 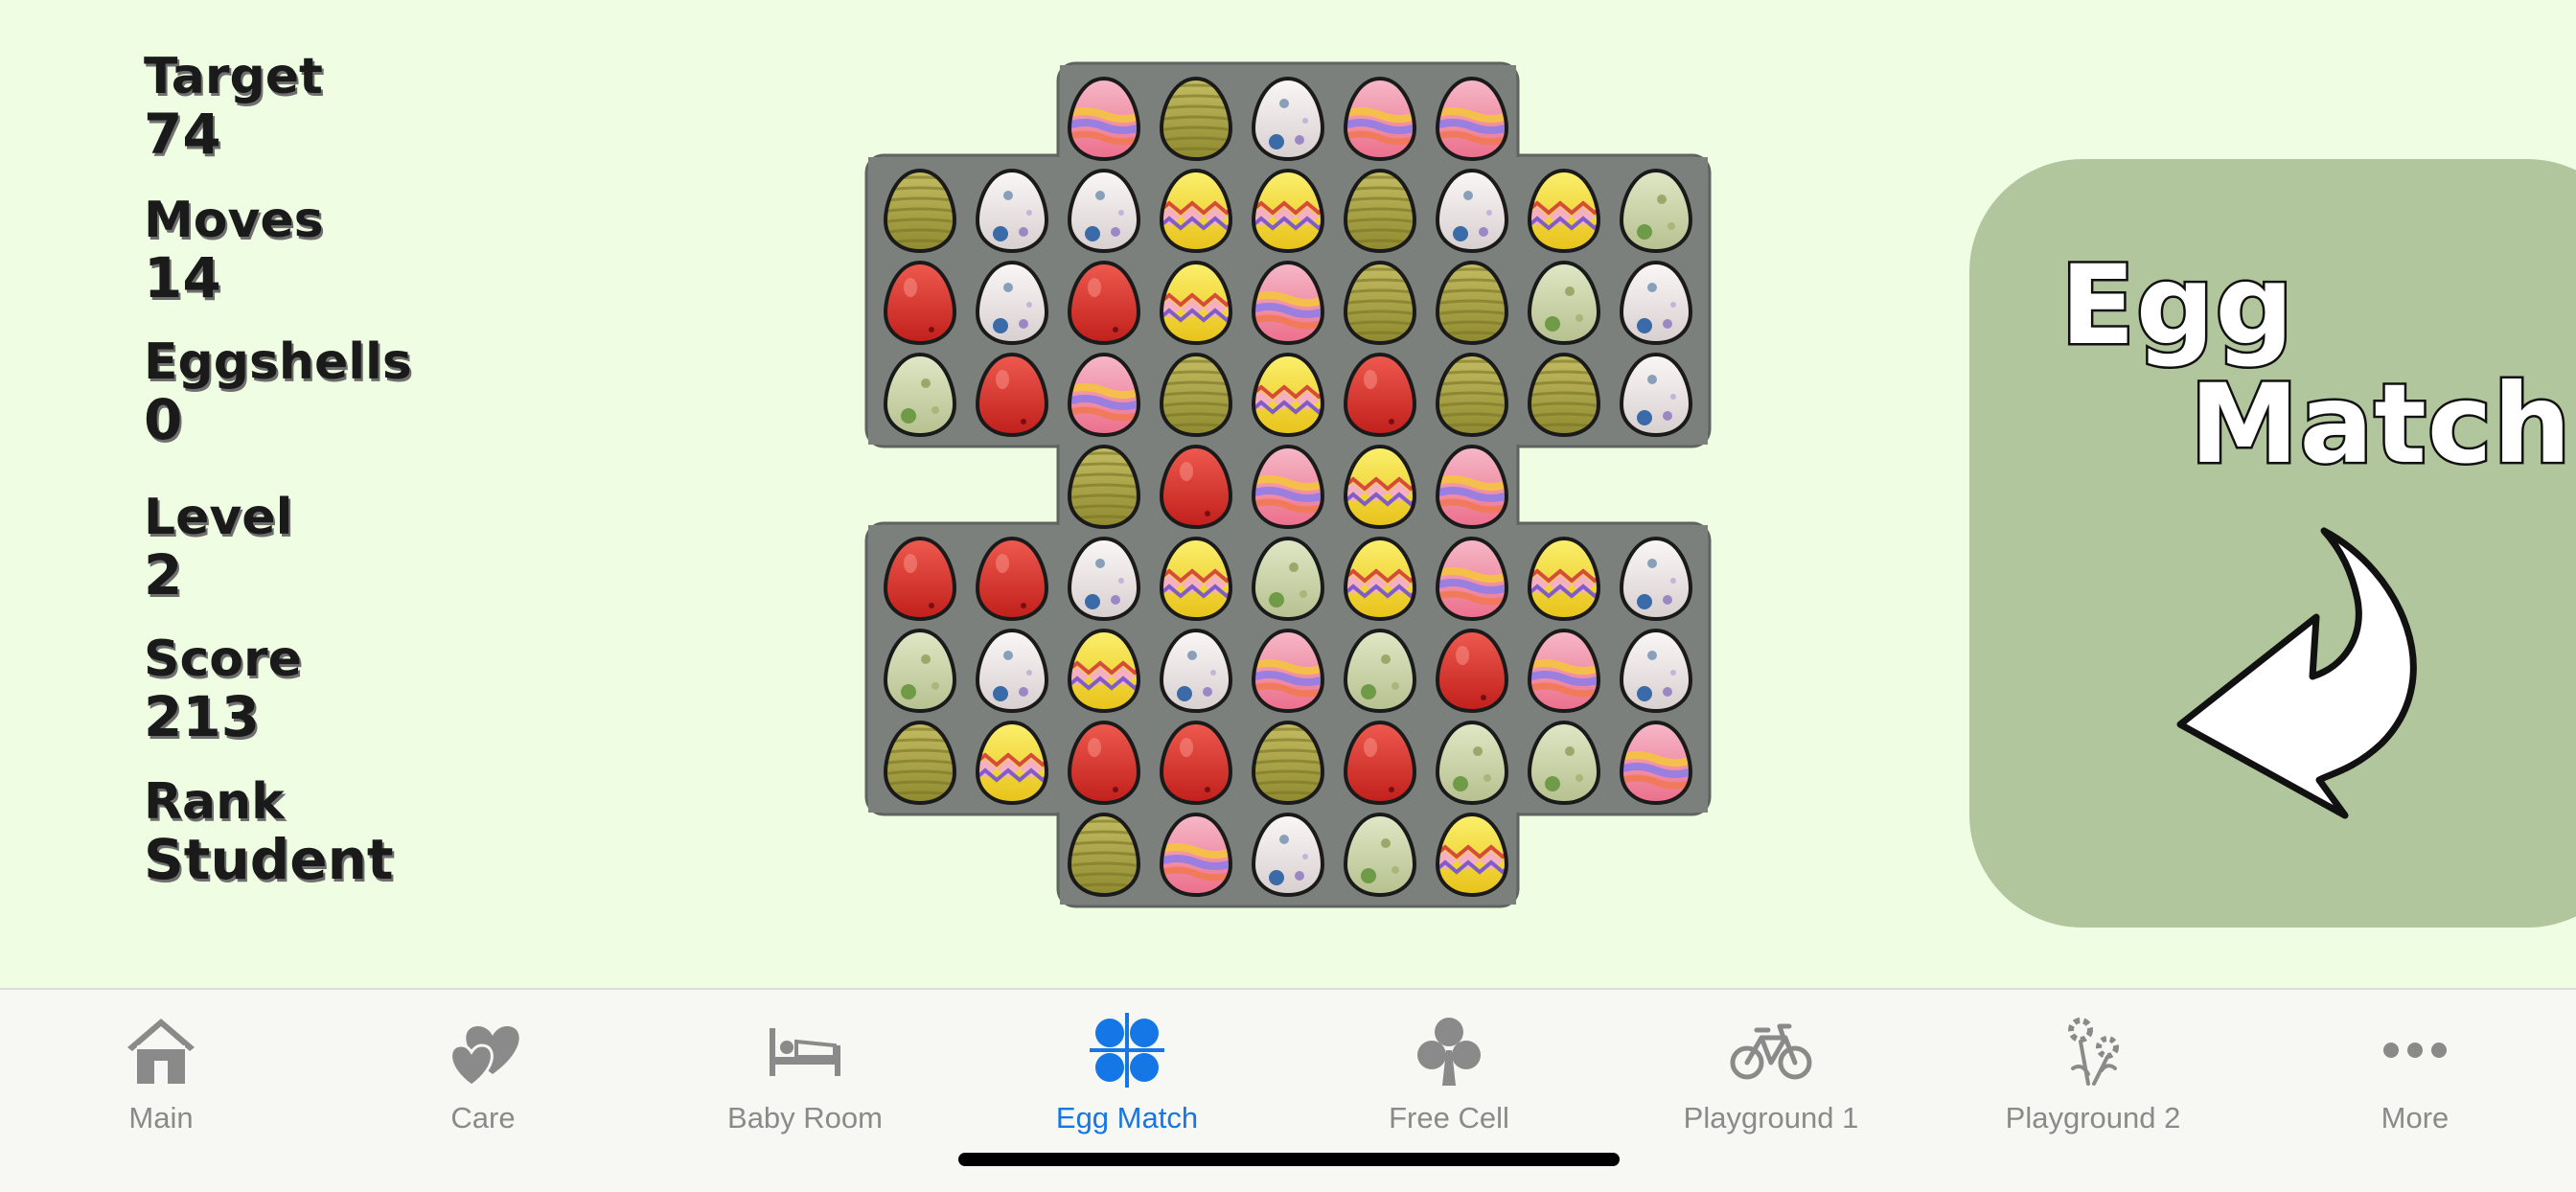 I want to click on tab-label: Playground 1, so click(x=1771, y=1118).